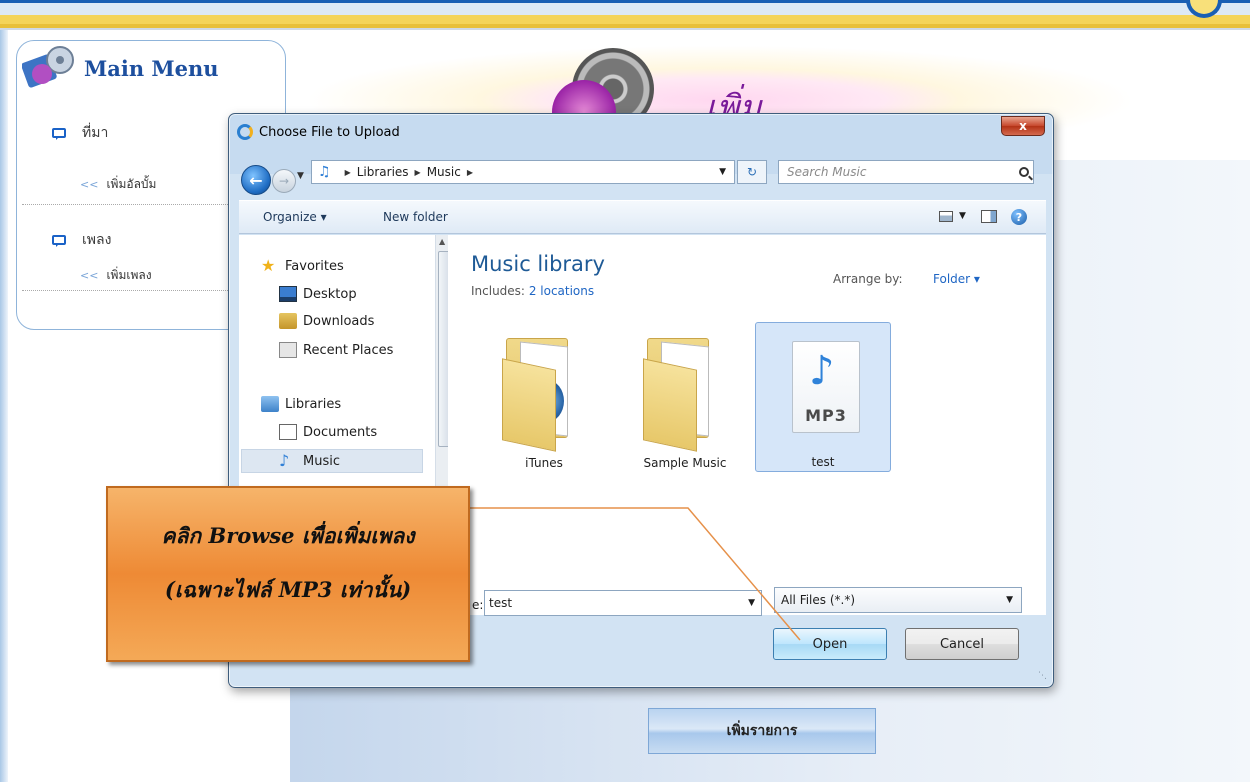  What do you see at coordinates (498, 291) in the screenshot?
I see `includes-label: Includes:` at bounding box center [498, 291].